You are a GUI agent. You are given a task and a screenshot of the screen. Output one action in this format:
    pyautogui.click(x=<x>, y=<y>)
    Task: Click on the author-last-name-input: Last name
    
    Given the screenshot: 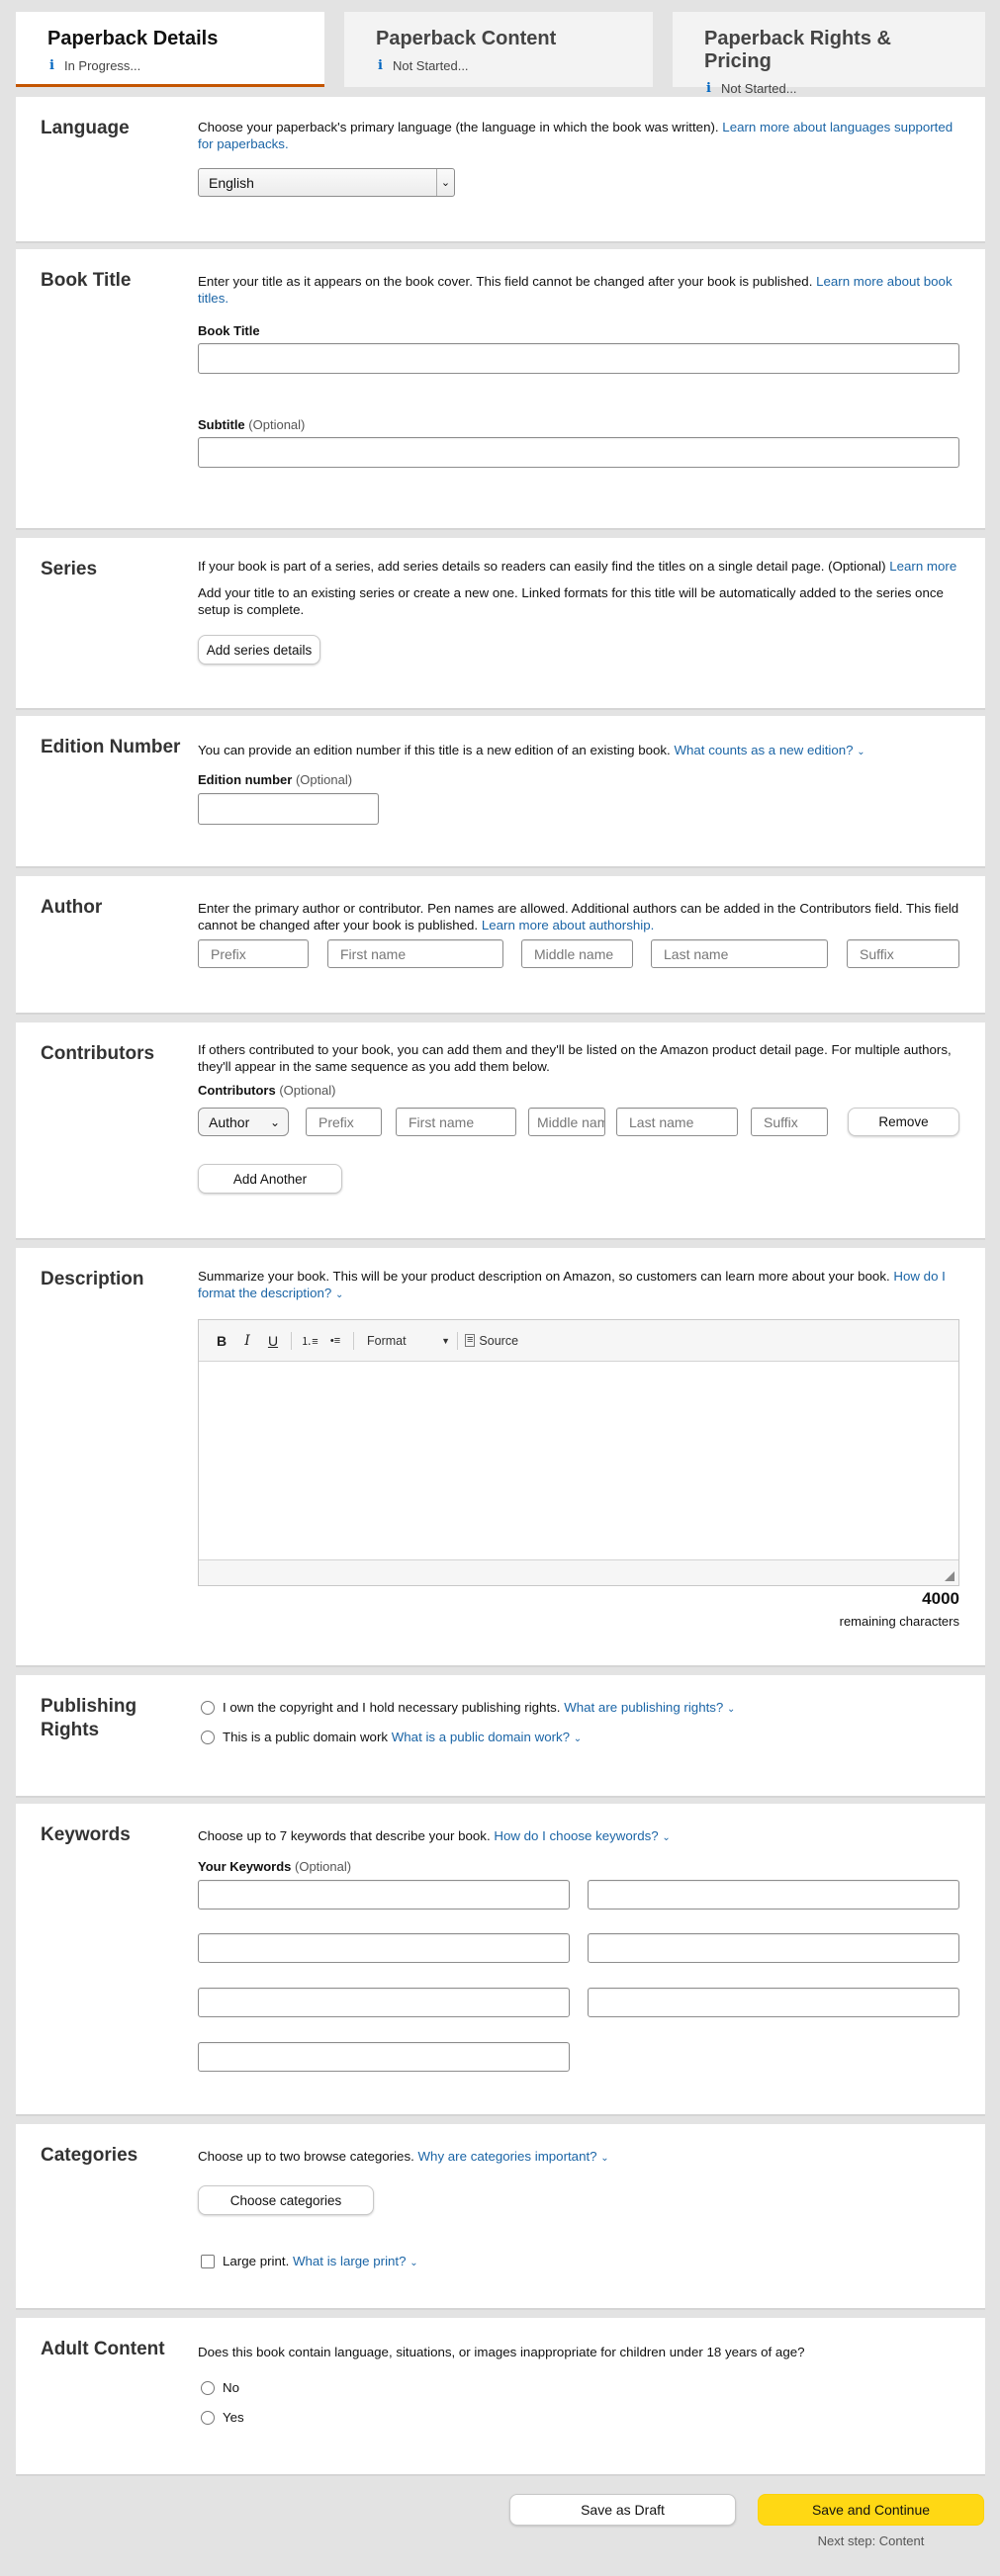 What is the action you would take?
    pyautogui.click(x=739, y=953)
    